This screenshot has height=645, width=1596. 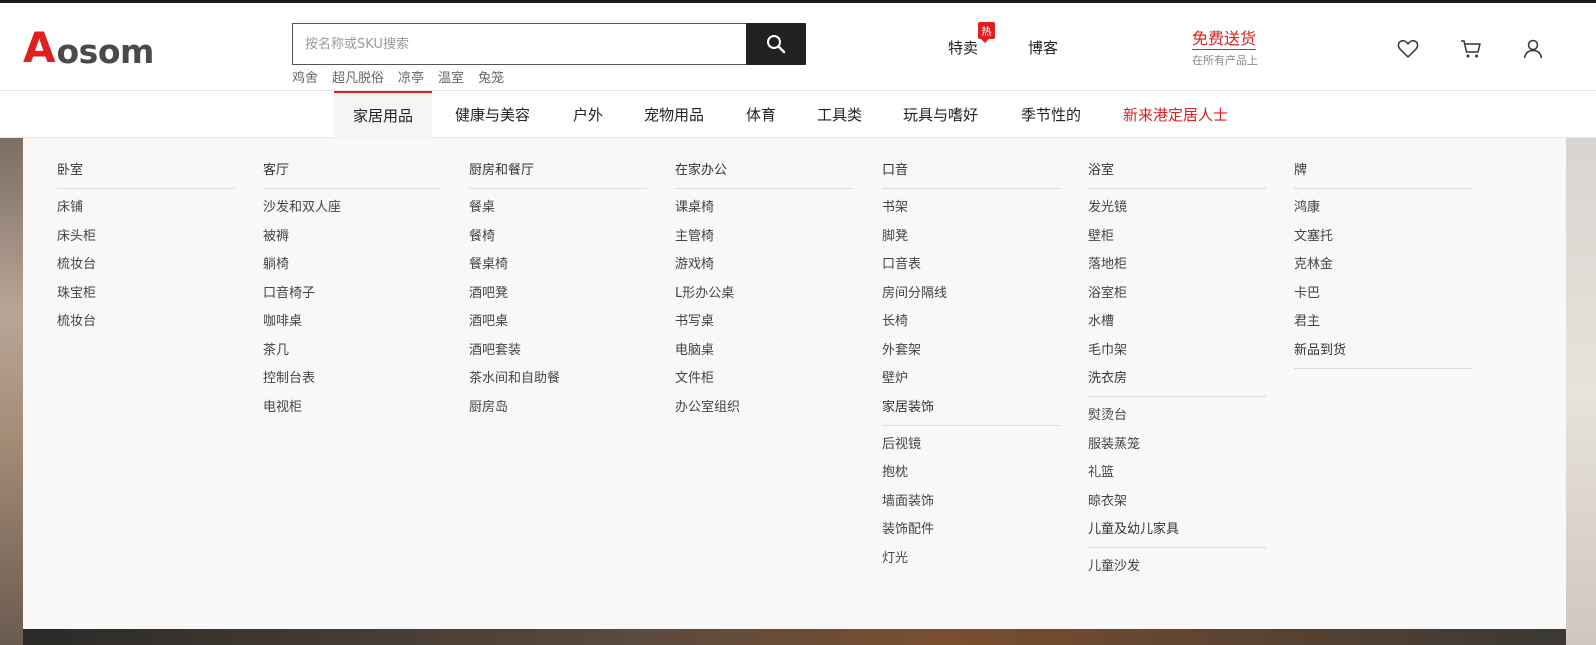 I want to click on hot-keyword: 凉亭, so click(x=411, y=76).